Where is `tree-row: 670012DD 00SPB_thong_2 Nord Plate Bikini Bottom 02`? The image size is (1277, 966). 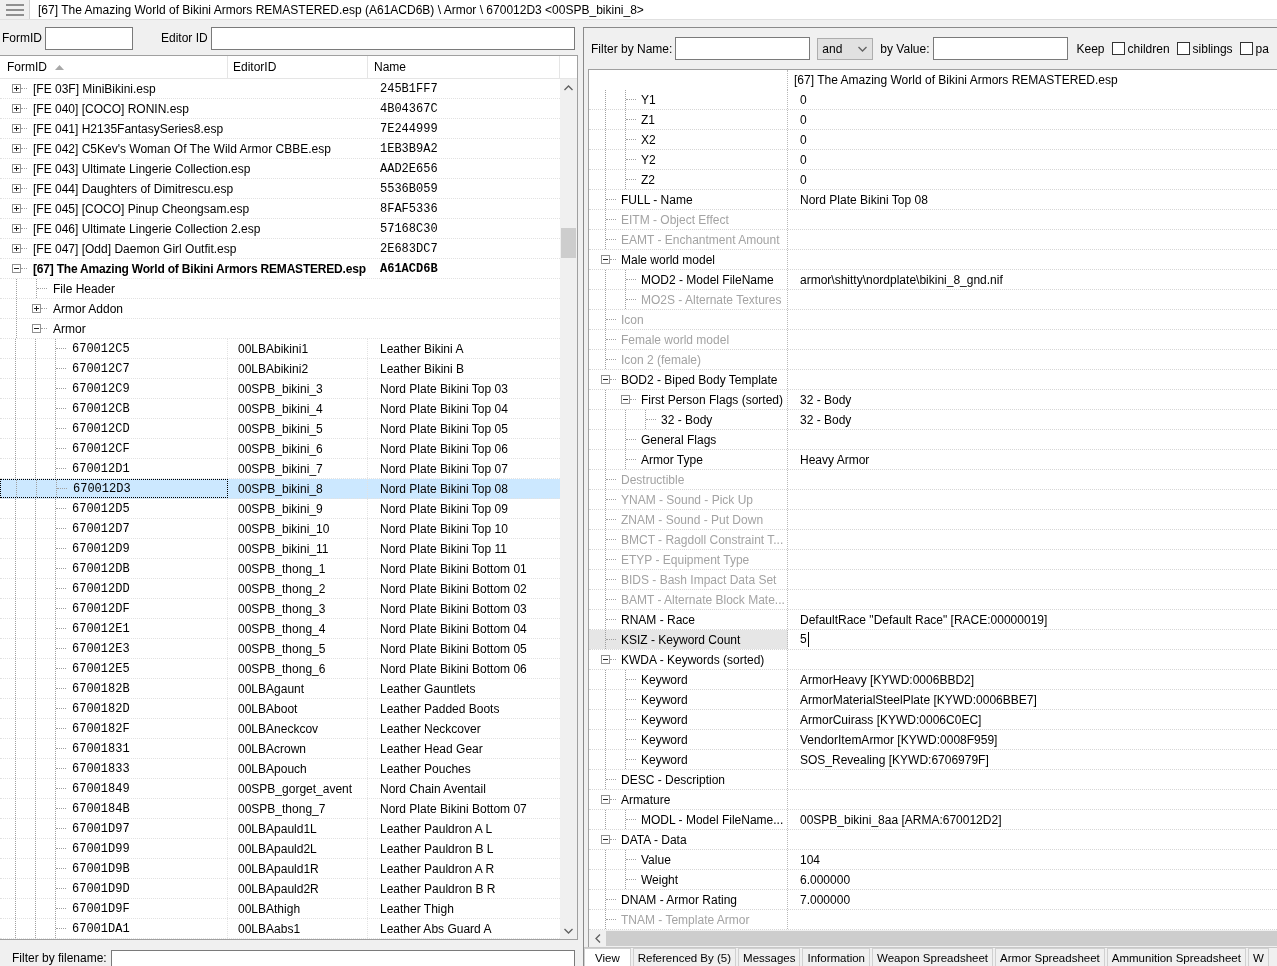
tree-row: 670012DD 00SPB_thong_2 Nord Plate Bikini Bottom 02 is located at coordinates (280, 589).